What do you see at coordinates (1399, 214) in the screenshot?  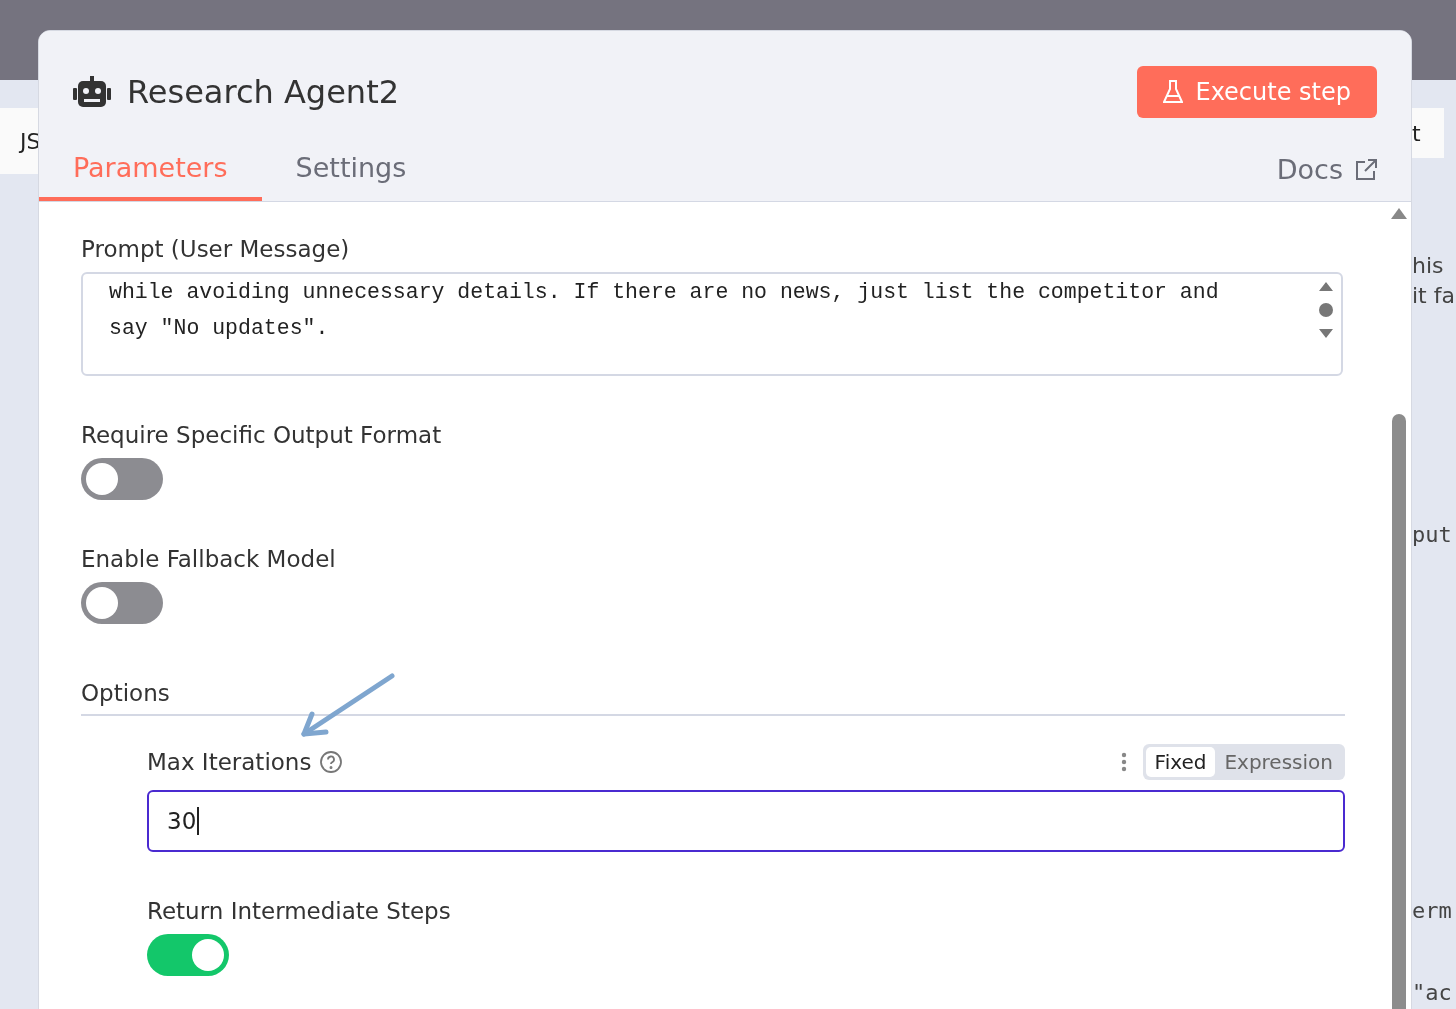 I see `scroll-up-icon` at bounding box center [1399, 214].